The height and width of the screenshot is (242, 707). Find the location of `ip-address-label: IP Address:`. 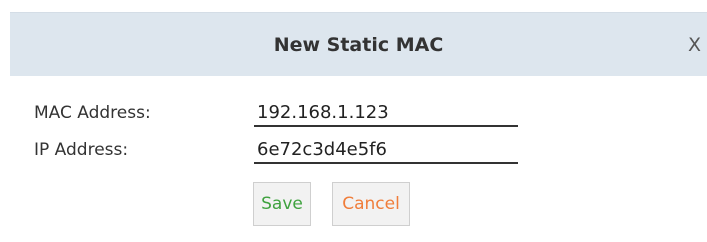

ip-address-label: IP Address: is located at coordinates (81, 150).